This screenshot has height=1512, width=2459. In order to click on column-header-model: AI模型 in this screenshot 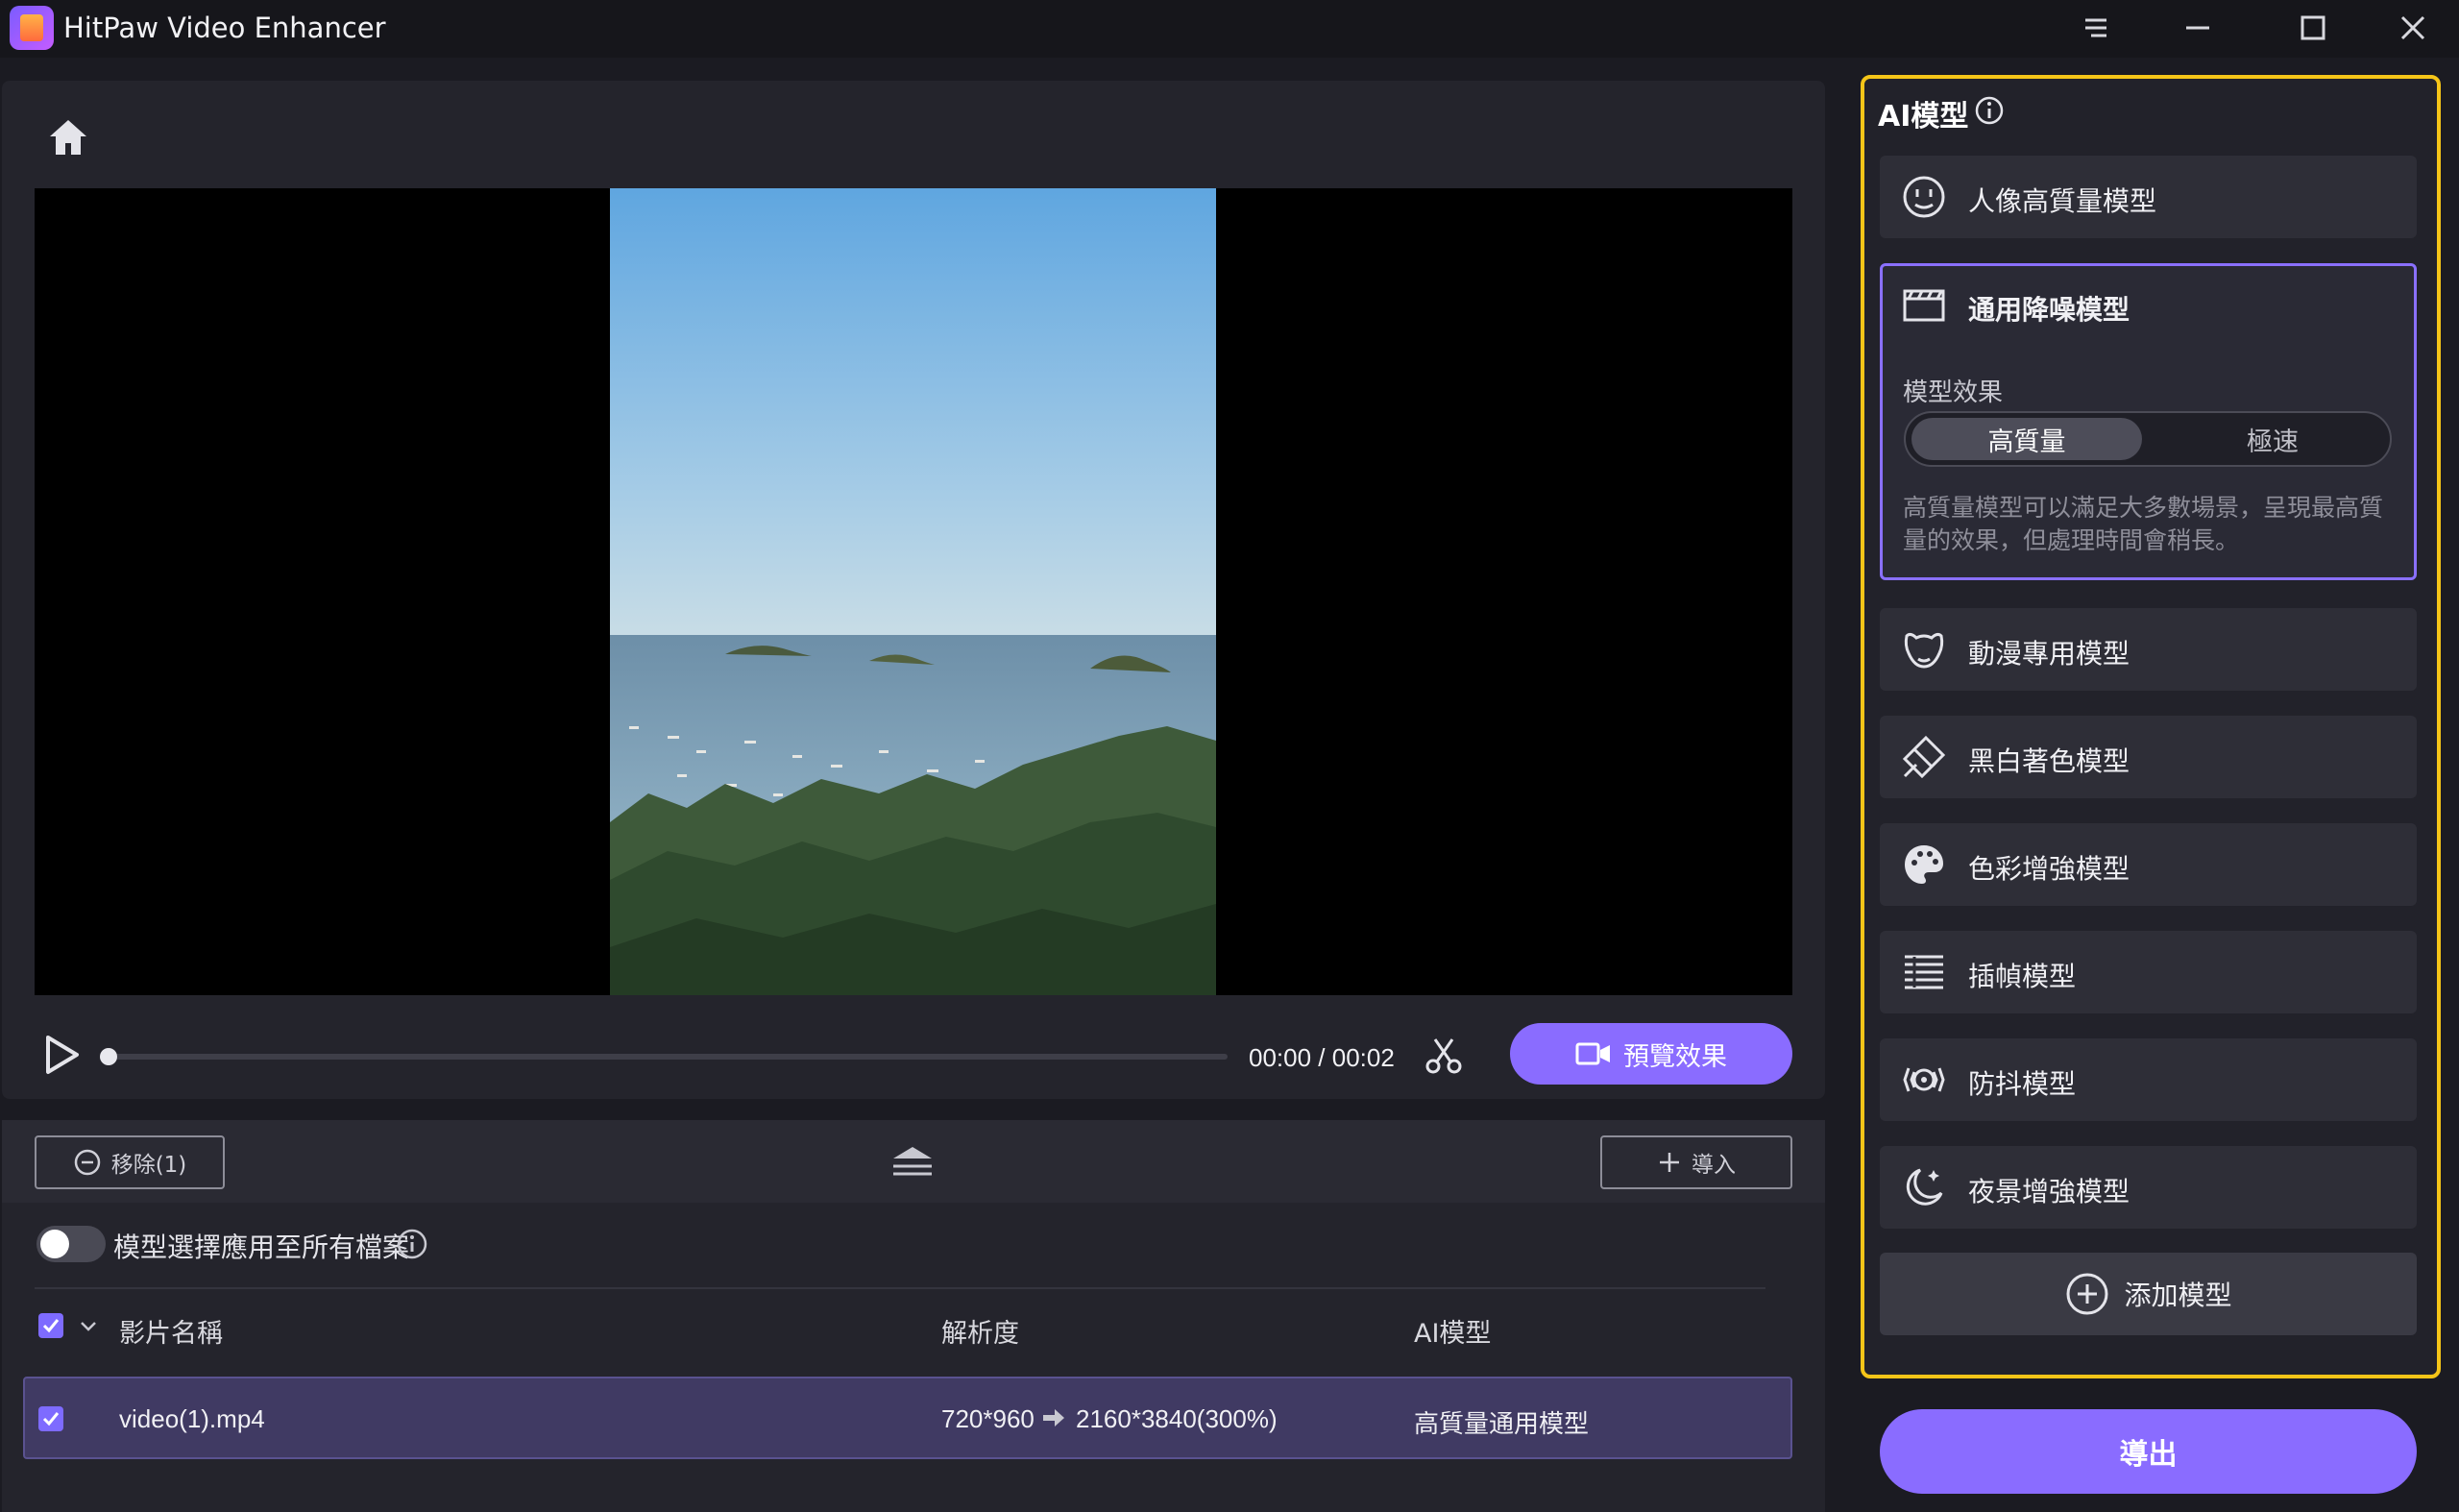, I will do `click(1452, 1331)`.